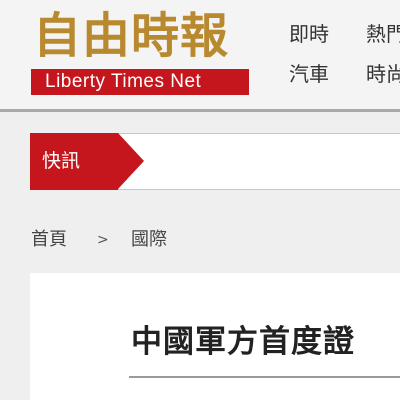 Image resolution: width=400 pixels, height=400 pixels. What do you see at coordinates (309, 74) in the screenshot?
I see `nav-item-auto: 汽車` at bounding box center [309, 74].